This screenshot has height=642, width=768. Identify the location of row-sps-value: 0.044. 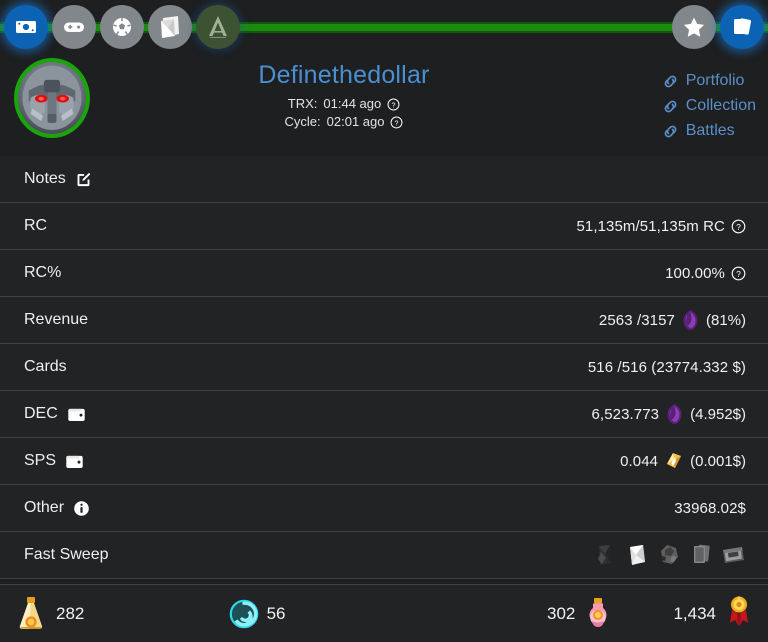
(639, 461).